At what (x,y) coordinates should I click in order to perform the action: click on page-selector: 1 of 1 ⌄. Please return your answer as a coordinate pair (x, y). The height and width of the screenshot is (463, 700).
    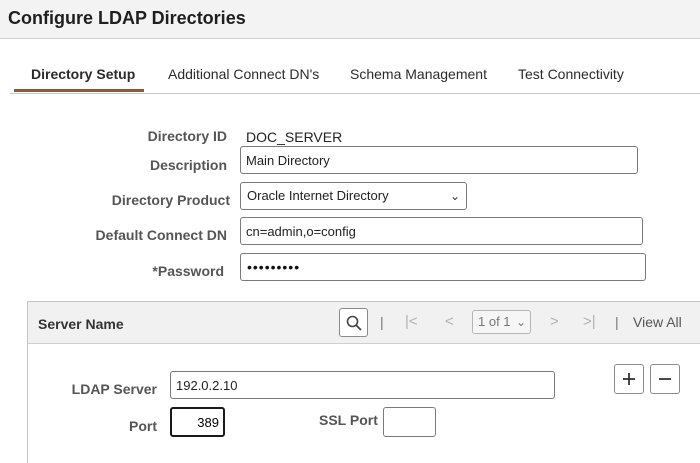
    Looking at the image, I should click on (501, 322).